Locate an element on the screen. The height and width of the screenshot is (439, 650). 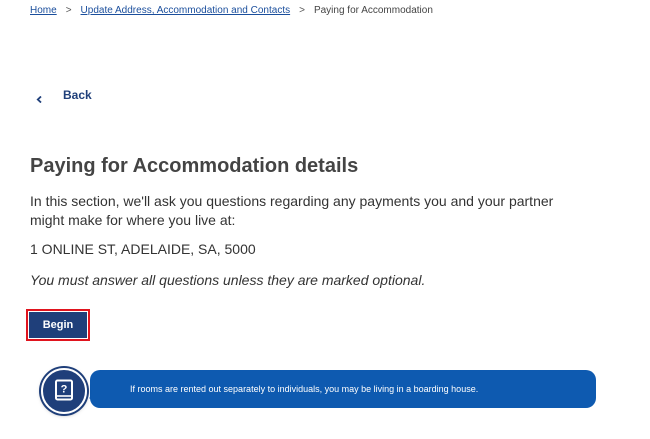
help-book-icon: ? is located at coordinates (64, 391).